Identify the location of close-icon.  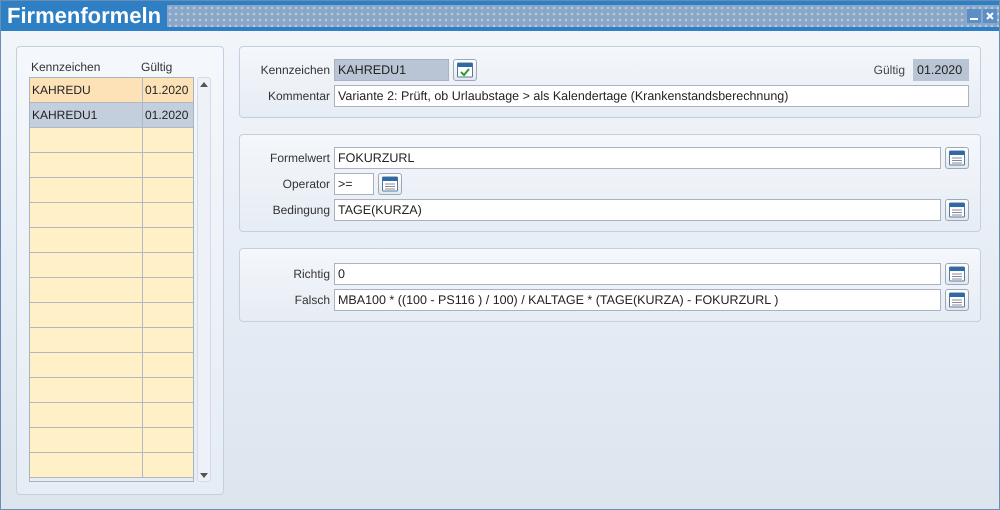
(990, 16).